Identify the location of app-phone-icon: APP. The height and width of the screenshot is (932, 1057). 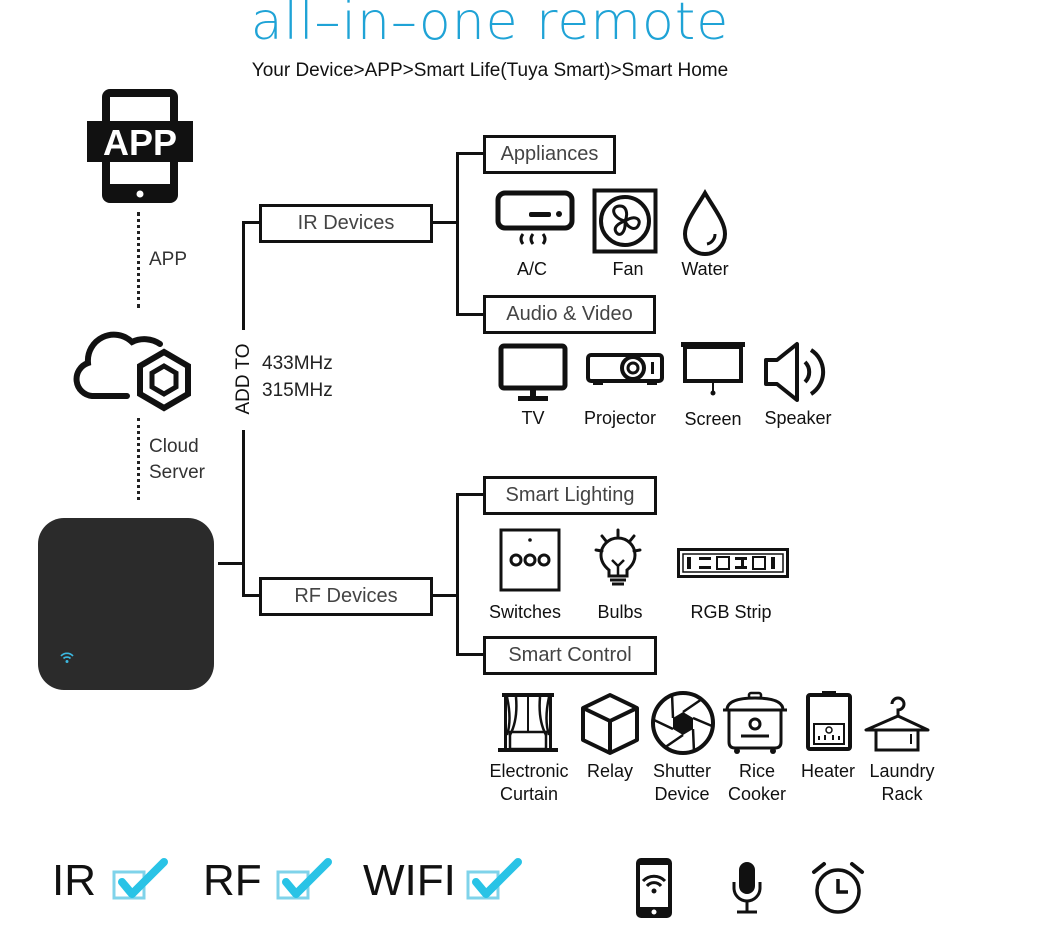
(141, 148).